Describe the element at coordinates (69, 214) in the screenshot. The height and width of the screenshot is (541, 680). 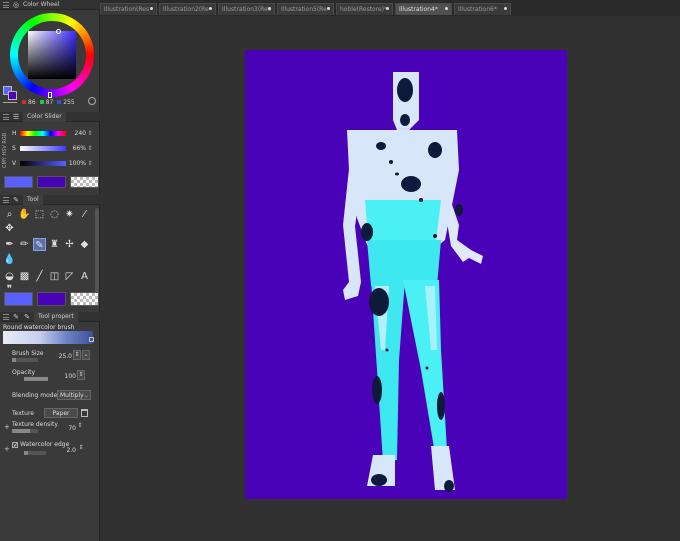
I see `auto-select-tool-icon: ✷` at that location.